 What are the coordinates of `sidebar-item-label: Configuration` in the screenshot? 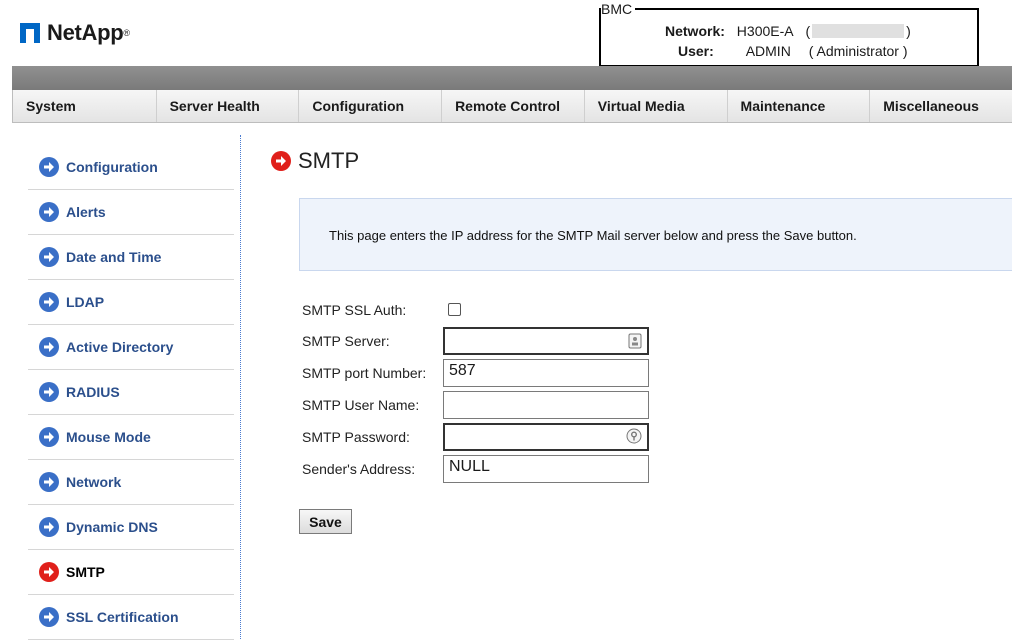 It's located at (112, 167).